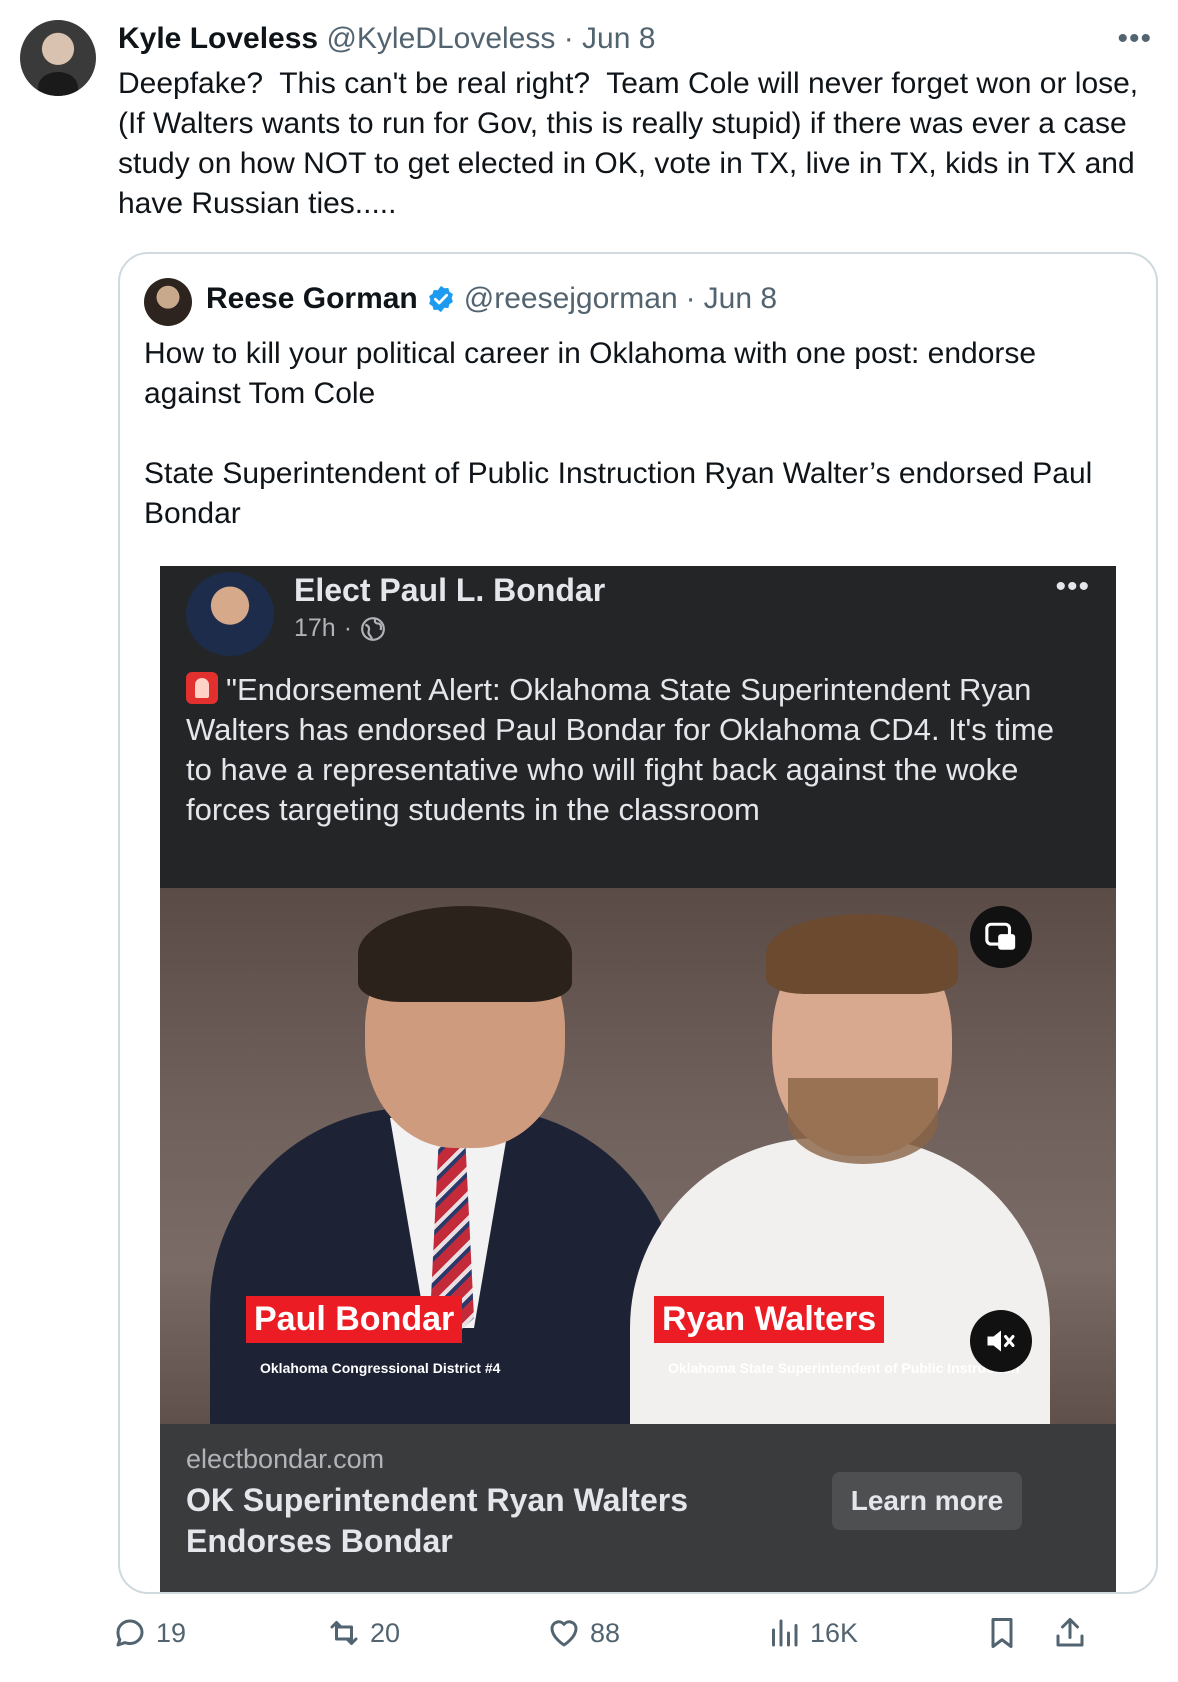  I want to click on bookmark-button, so click(1002, 1633).